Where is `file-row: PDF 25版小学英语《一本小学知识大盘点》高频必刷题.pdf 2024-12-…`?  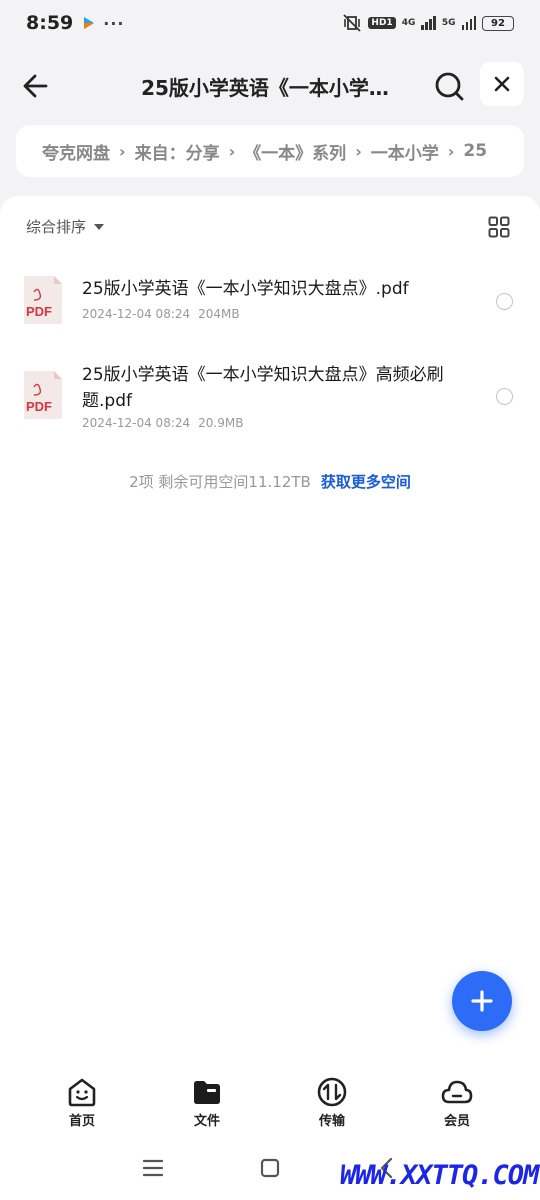
file-row: PDF 25版小学英语《一本小学知识大盘点》高频必刷题.pdf 2024-12-… is located at coordinates (270, 400).